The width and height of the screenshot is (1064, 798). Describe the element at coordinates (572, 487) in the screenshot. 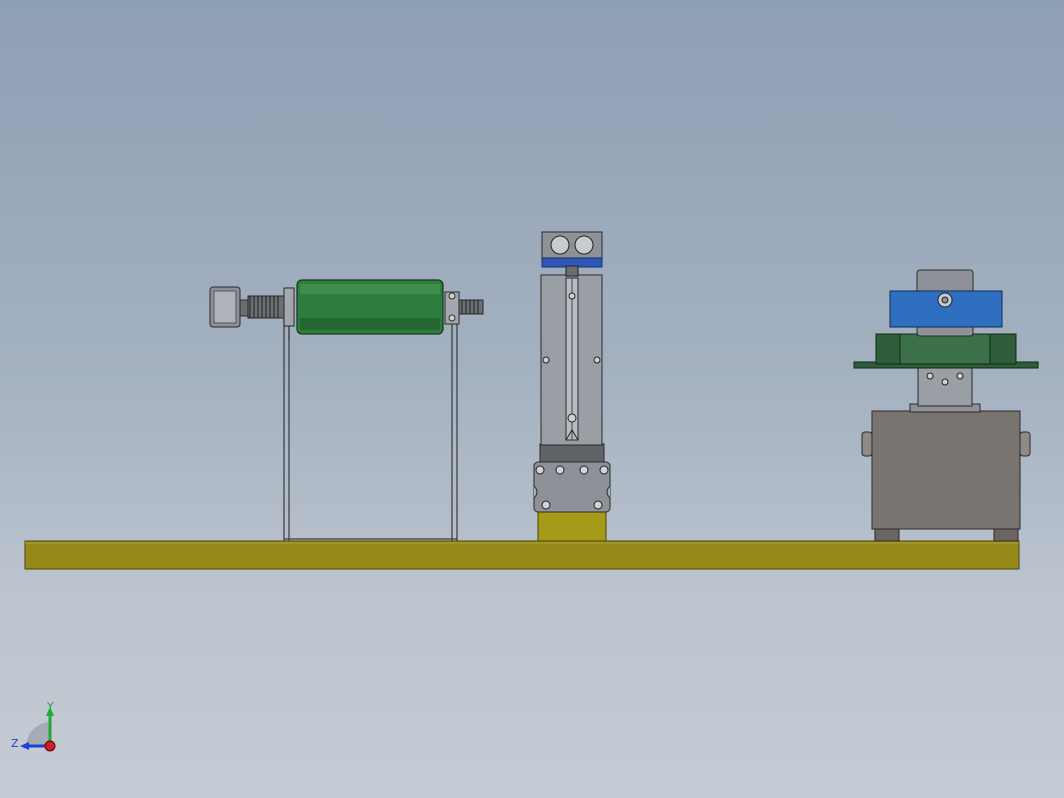

I see `actuator-lower-clamp` at that location.